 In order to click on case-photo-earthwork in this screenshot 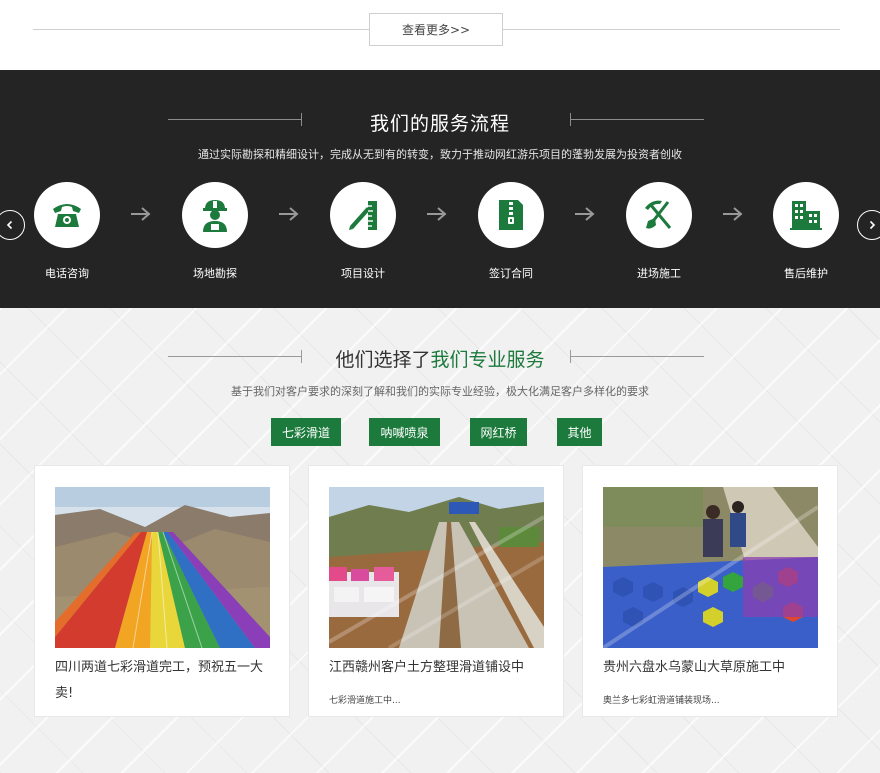, I will do `click(436, 567)`.